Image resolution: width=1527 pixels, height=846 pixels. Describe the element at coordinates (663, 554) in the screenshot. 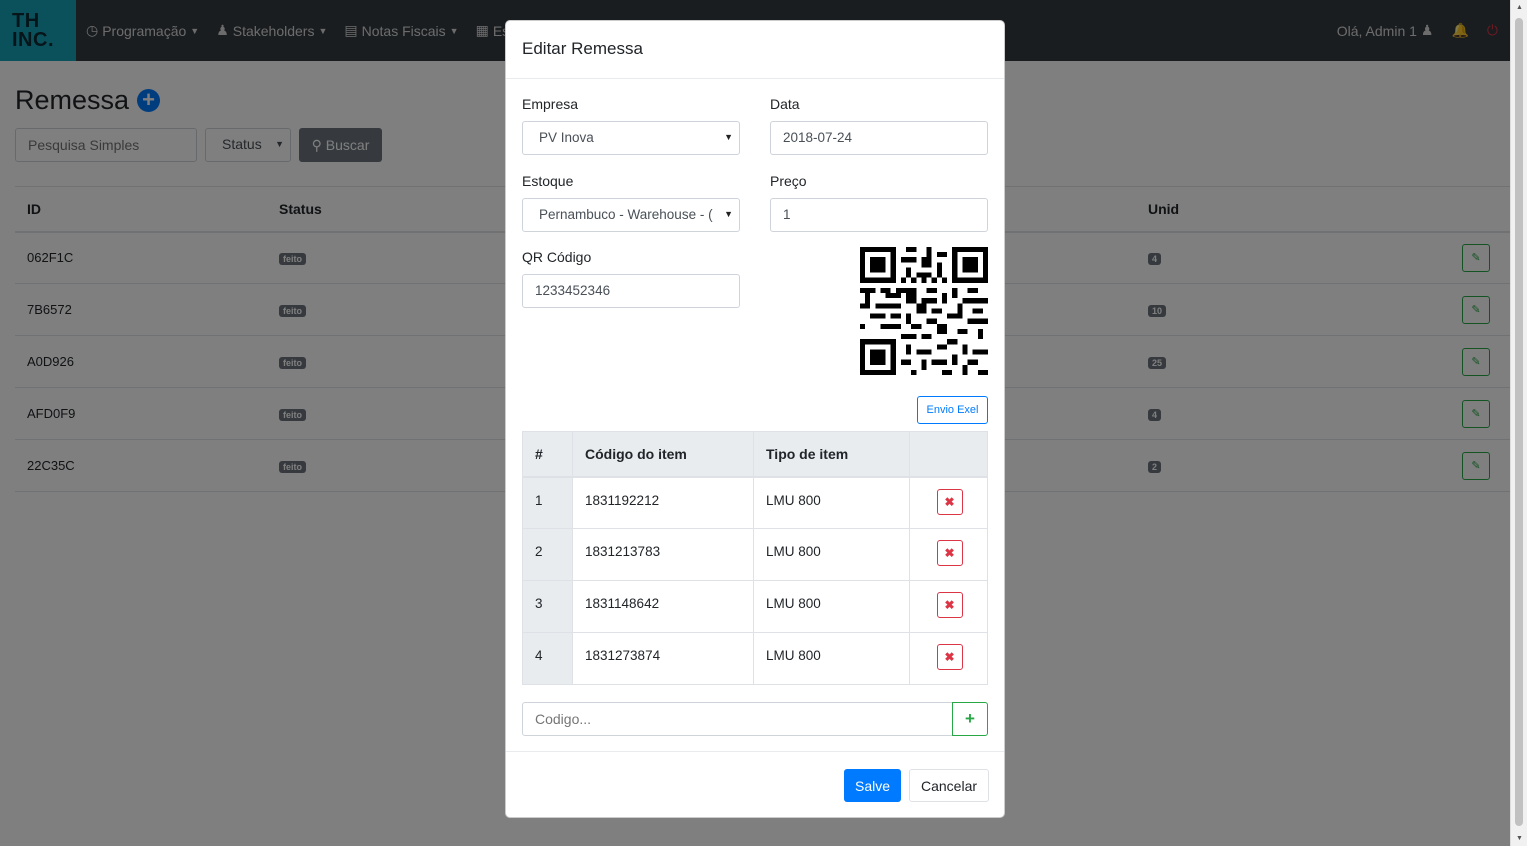

I see `item-code: 1831213783` at that location.